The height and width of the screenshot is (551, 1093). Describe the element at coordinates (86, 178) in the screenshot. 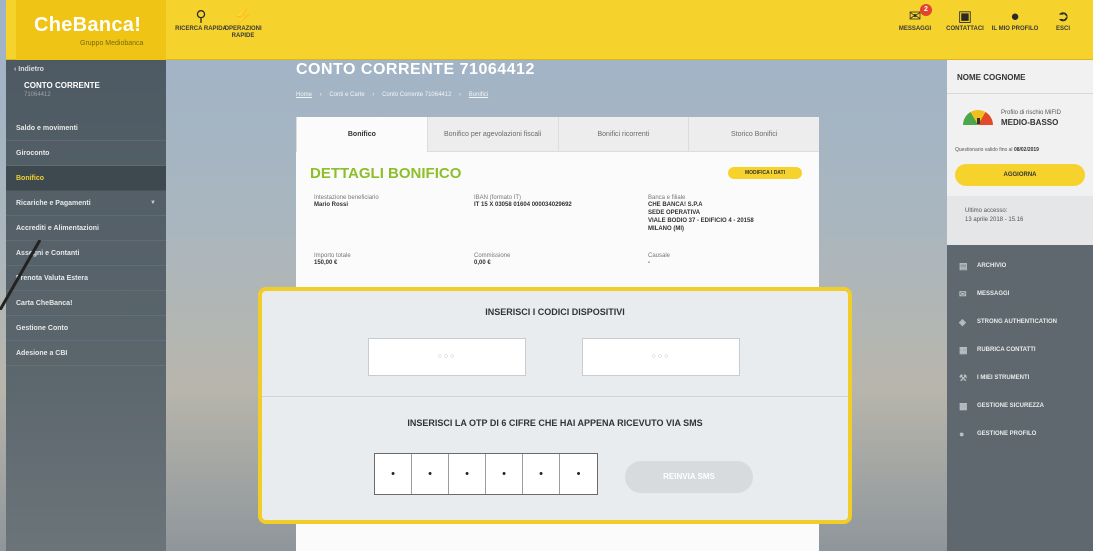

I see `sidebar-item-bonifico: Bonifico` at that location.